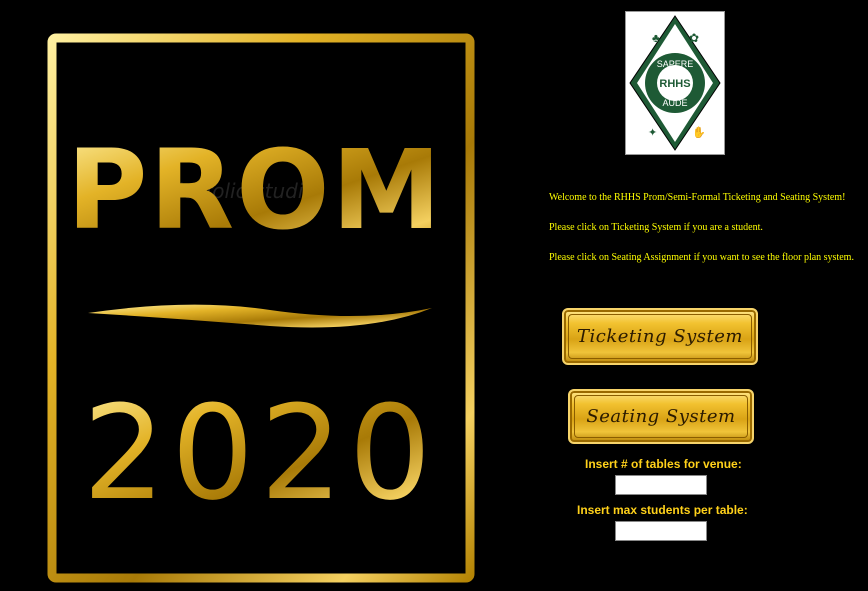  I want to click on ticketing-button-label: Ticketing System, so click(660, 336).